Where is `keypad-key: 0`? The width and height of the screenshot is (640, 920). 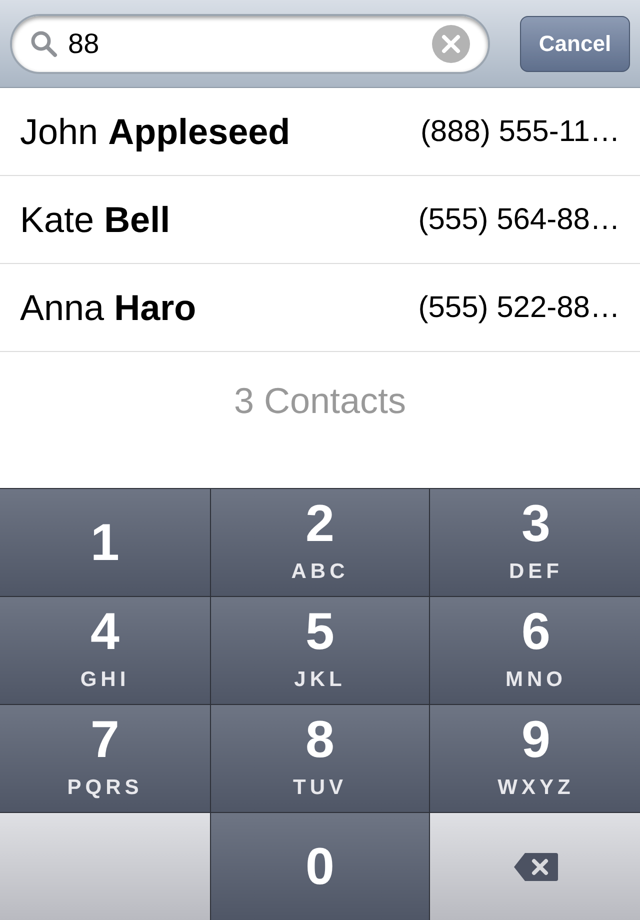
keypad-key: 0 is located at coordinates (320, 866).